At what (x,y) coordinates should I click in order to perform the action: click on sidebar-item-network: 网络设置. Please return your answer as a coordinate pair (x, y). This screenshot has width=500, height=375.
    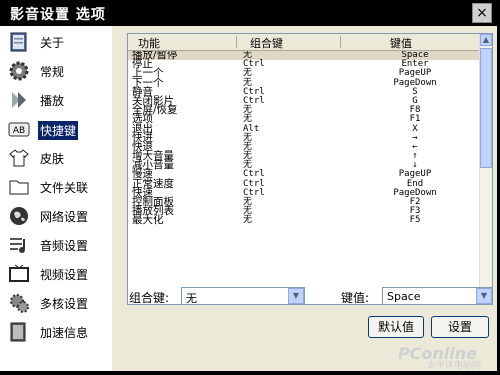
    Looking at the image, I should click on (56, 216).